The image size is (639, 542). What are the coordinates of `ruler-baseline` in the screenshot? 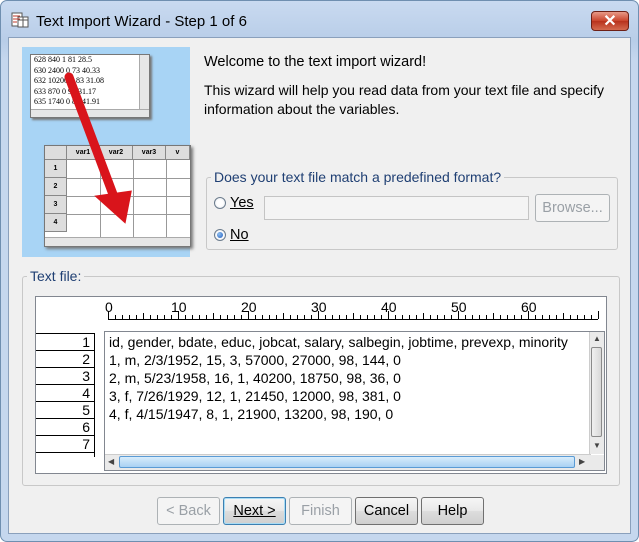 It's located at (353, 319).